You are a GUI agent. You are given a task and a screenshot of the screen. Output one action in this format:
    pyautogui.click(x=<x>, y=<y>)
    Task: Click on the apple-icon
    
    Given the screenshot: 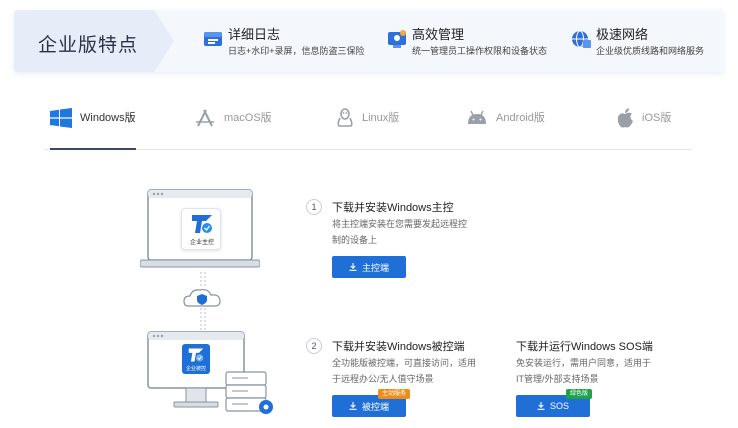 What is the action you would take?
    pyautogui.click(x=625, y=118)
    